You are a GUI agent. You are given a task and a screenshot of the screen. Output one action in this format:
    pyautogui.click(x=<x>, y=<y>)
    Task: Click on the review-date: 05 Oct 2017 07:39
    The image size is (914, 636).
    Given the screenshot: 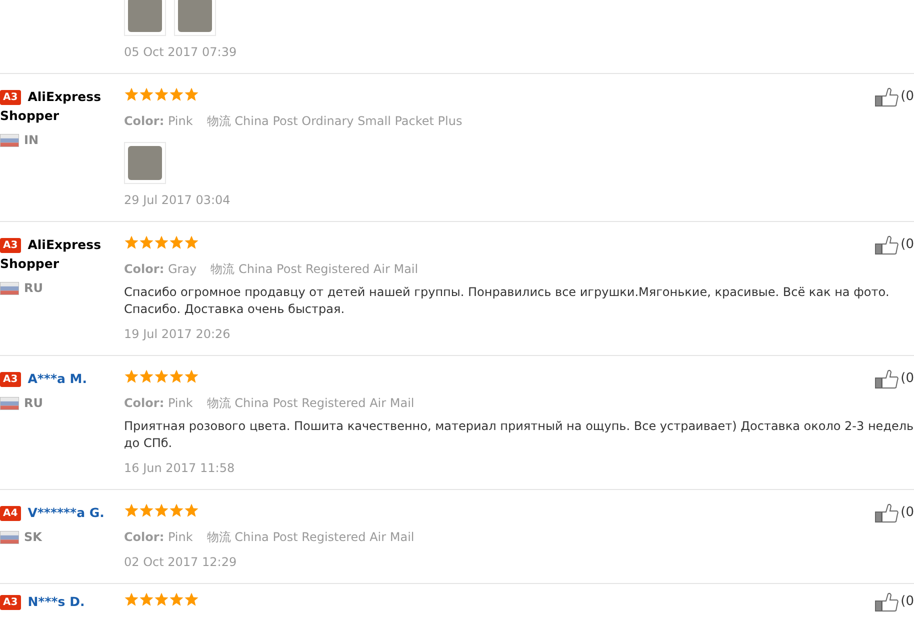 What is the action you would take?
    pyautogui.click(x=181, y=52)
    